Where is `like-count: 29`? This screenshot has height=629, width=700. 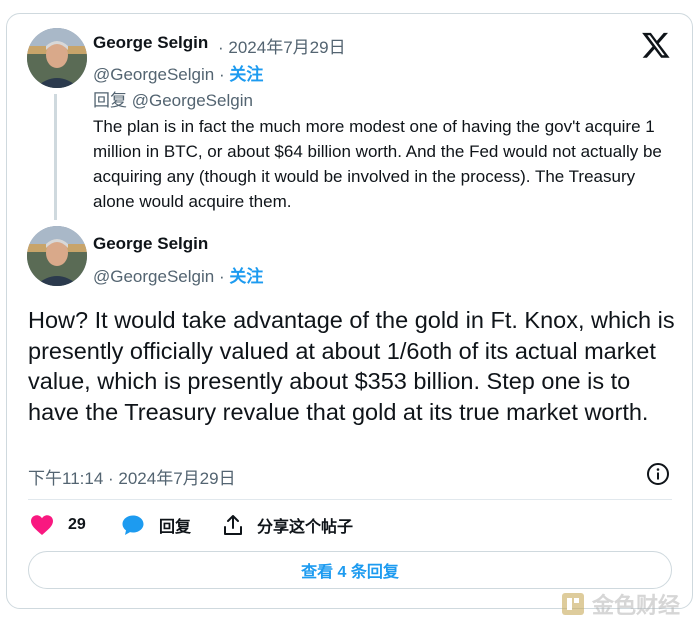 like-count: 29 is located at coordinates (77, 524).